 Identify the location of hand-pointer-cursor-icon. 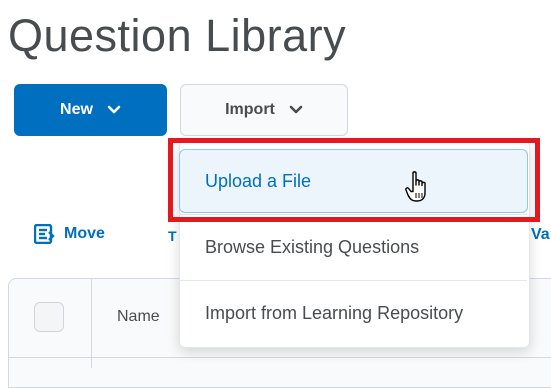
(415, 186).